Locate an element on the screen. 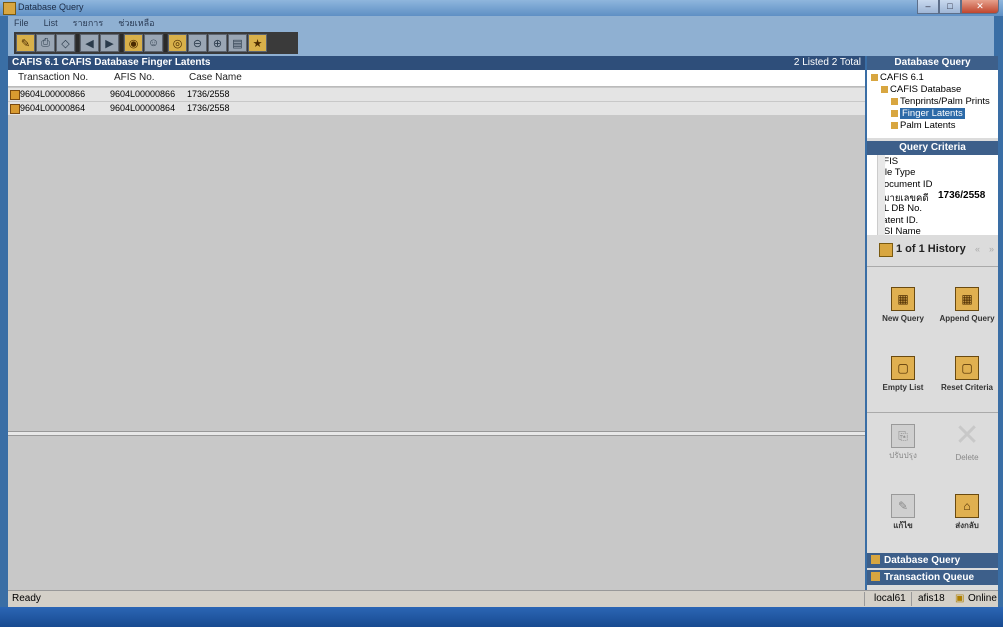 The image size is (1003, 627). nav-database-query: Database Query is located at coordinates (932, 560).